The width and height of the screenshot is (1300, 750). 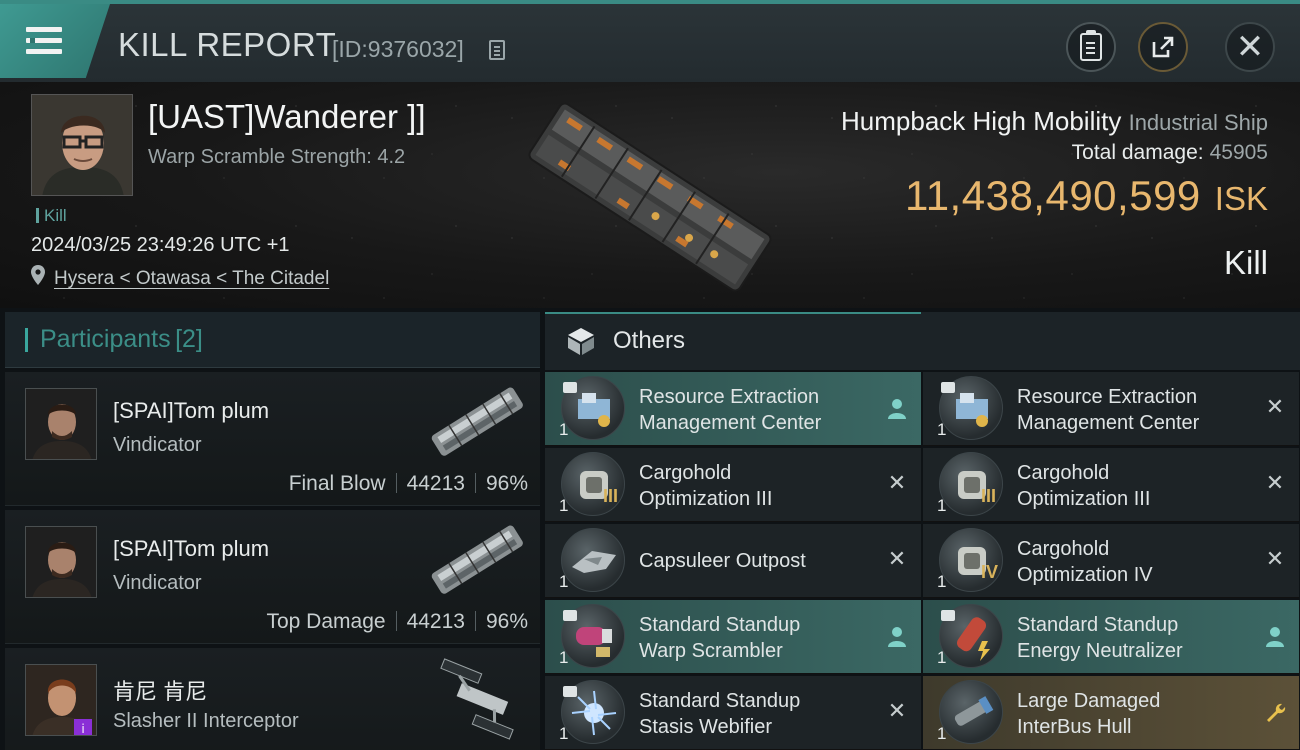 I want to click on kill-result: Kill, so click(x=1245, y=262).